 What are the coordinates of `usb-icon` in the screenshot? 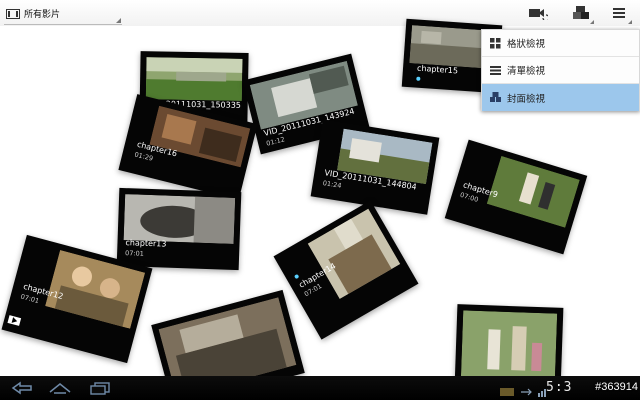 It's located at (526, 391).